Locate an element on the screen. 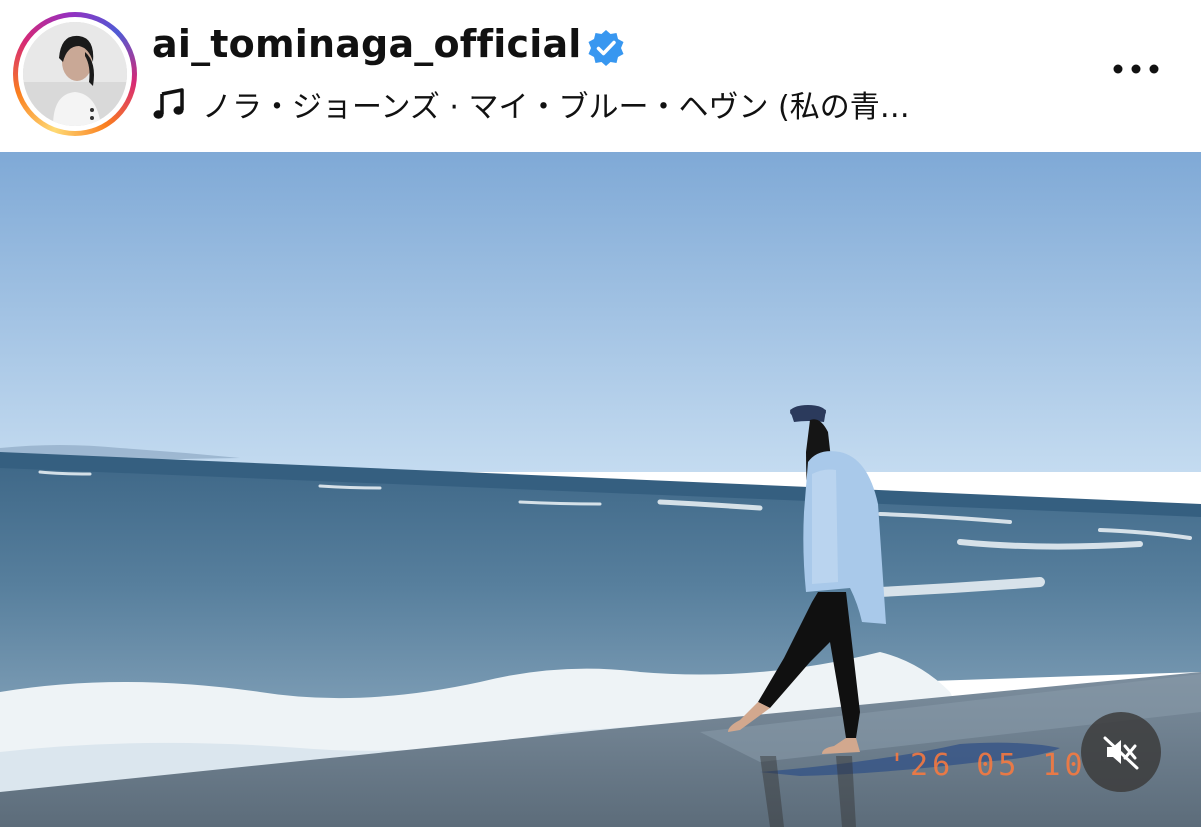 The height and width of the screenshot is (827, 1201). mute-button is located at coordinates (1121, 752).